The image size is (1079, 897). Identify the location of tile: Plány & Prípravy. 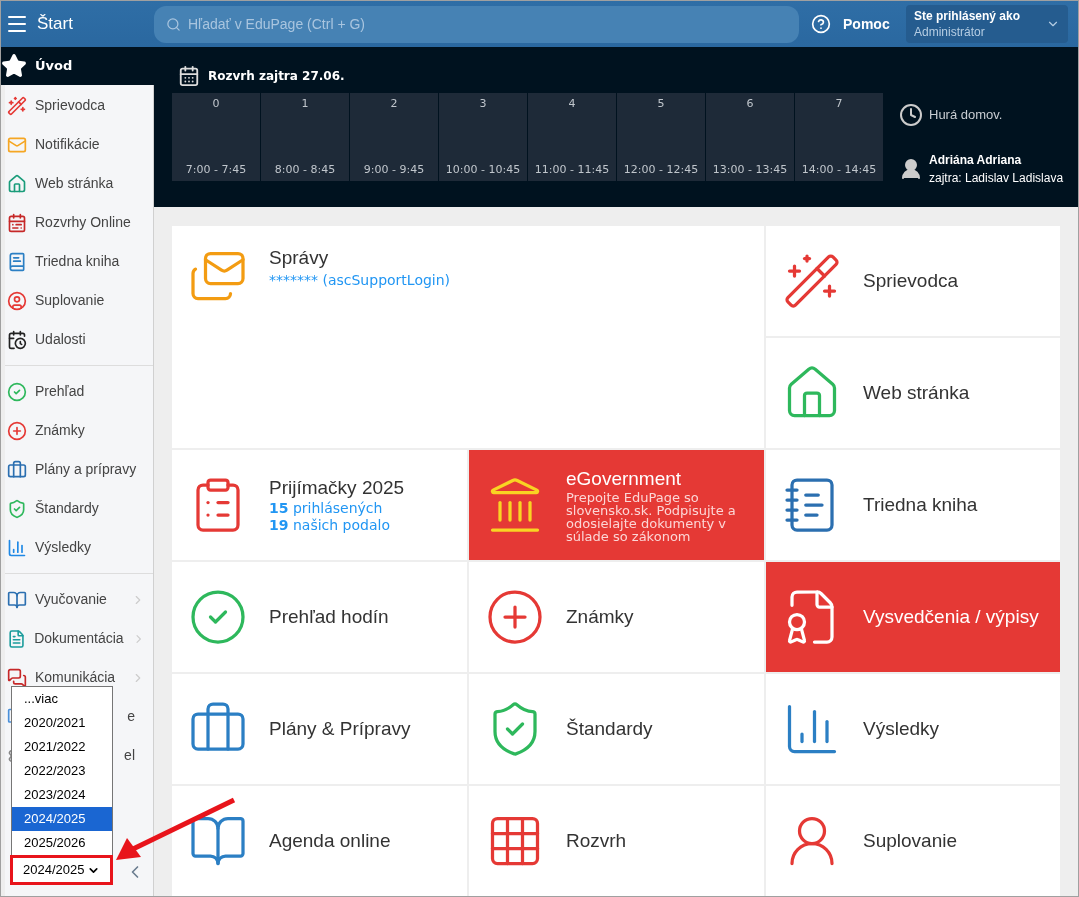
(319, 729).